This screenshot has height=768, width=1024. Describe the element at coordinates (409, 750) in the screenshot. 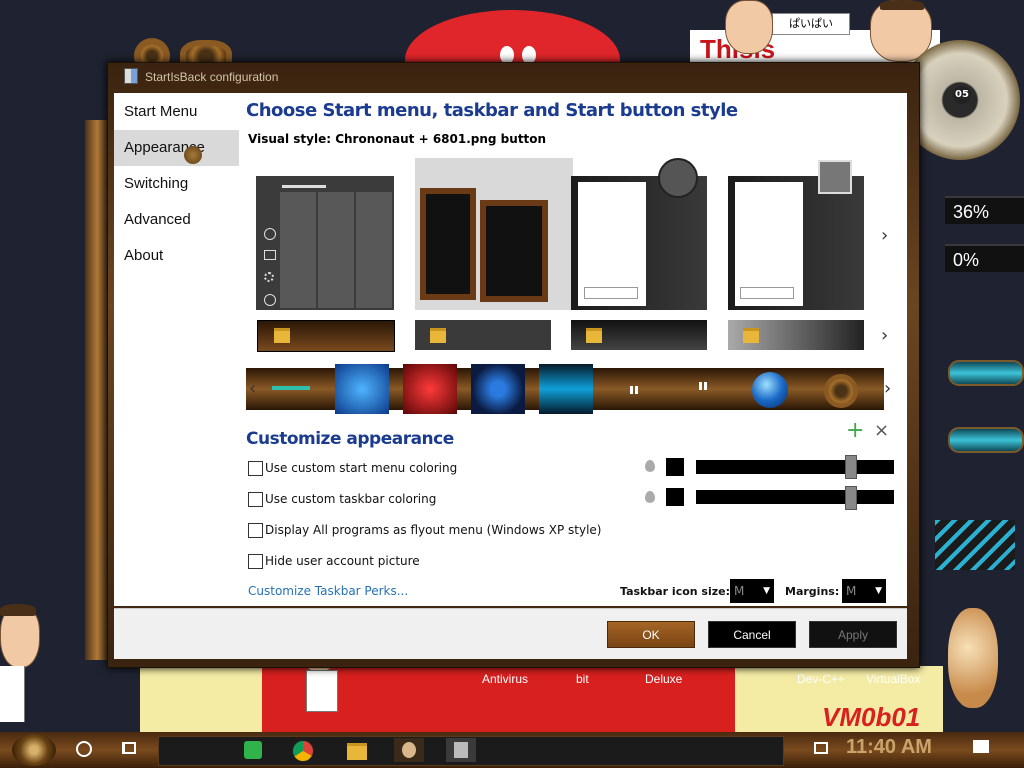

I see `startisback-app-icon` at that location.